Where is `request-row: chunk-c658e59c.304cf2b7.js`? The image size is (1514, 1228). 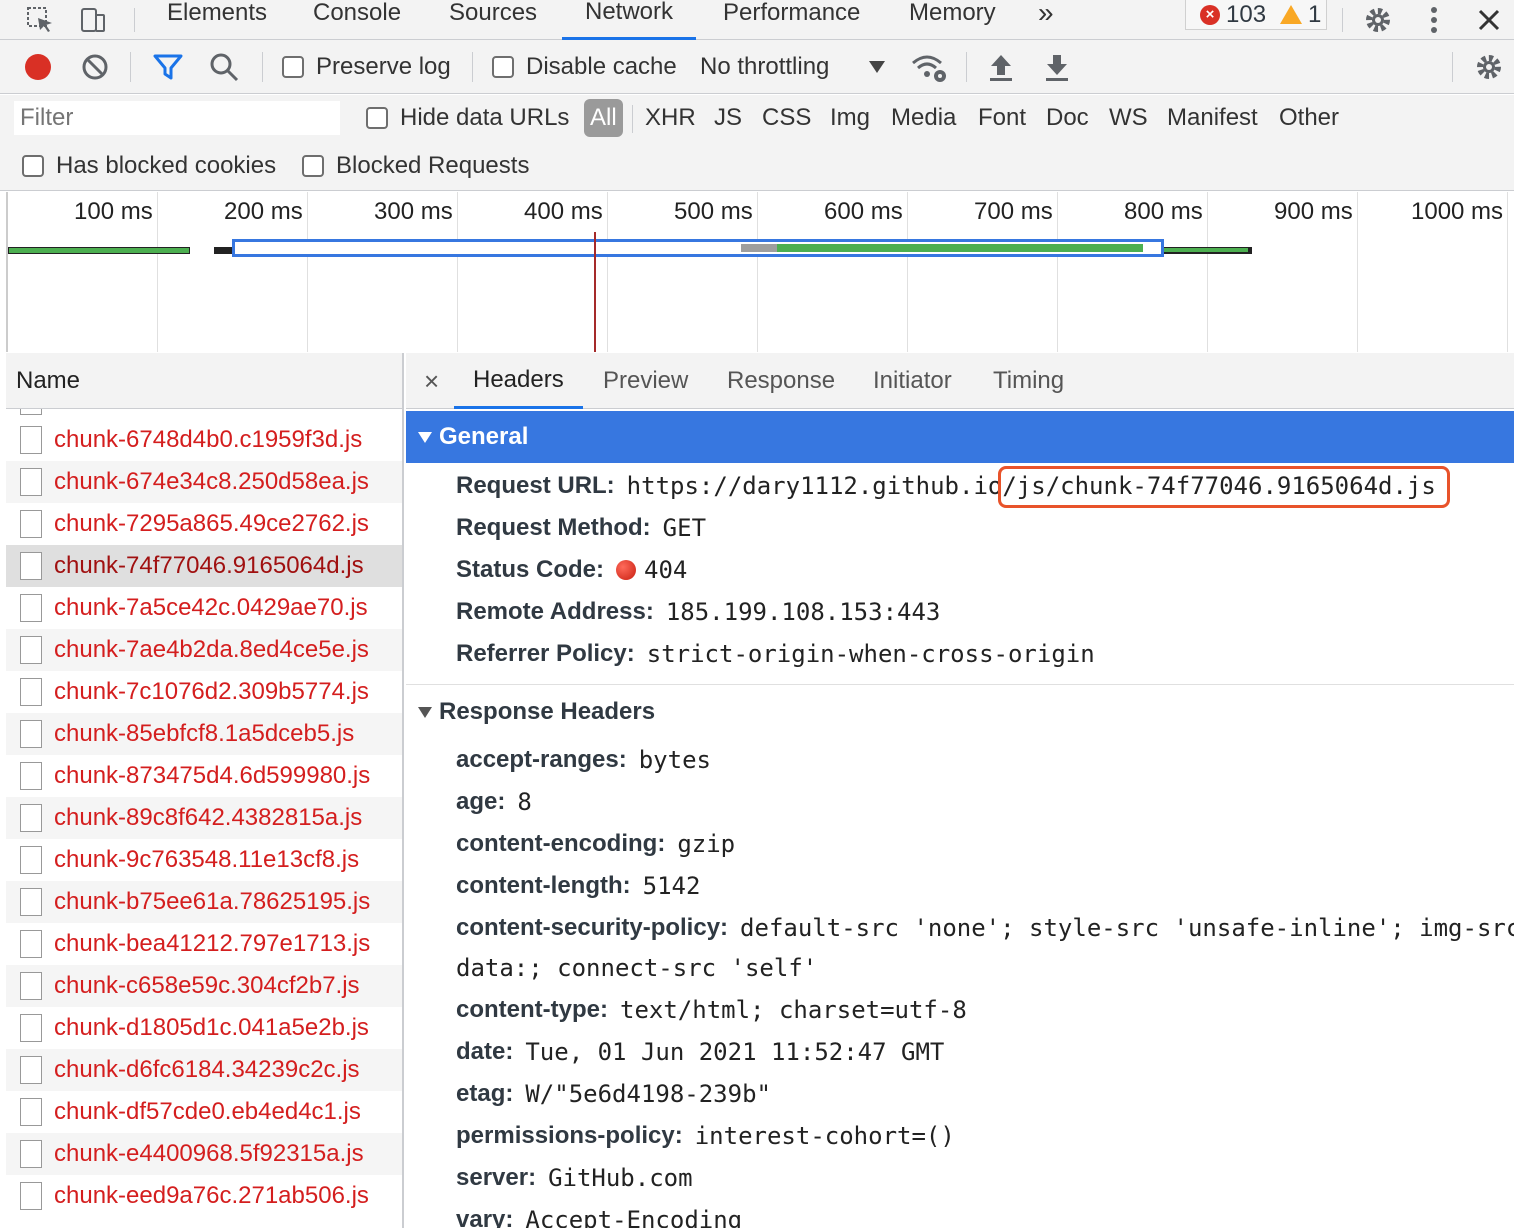 request-row: chunk-c658e59c.304cf2b7.js is located at coordinates (204, 986).